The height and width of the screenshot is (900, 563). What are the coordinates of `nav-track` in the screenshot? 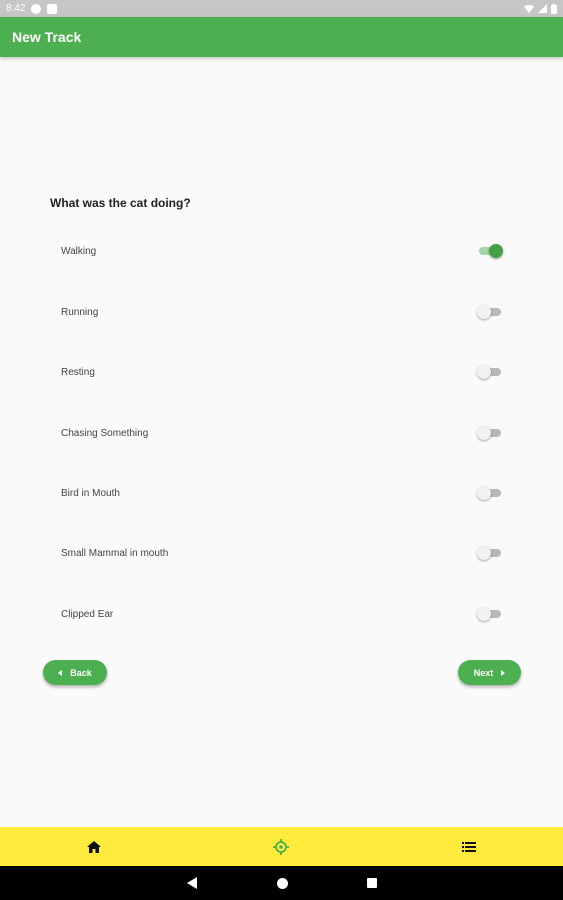 It's located at (281, 846).